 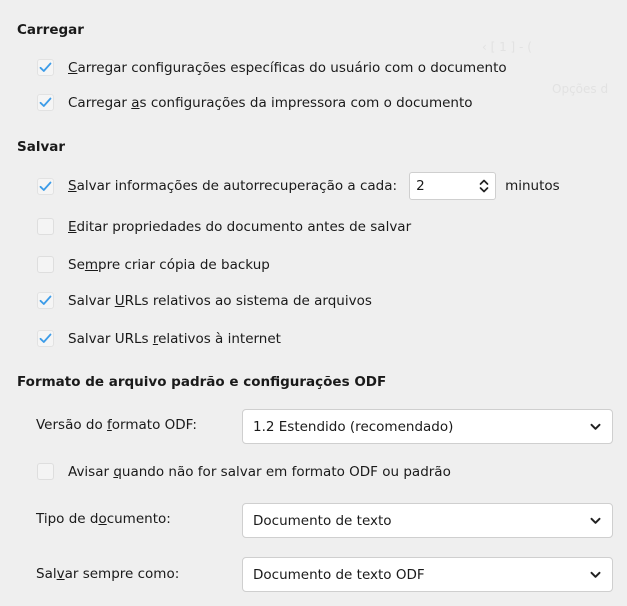 What do you see at coordinates (45, 226) in the screenshot?
I see `edit-properties-checkbox` at bounding box center [45, 226].